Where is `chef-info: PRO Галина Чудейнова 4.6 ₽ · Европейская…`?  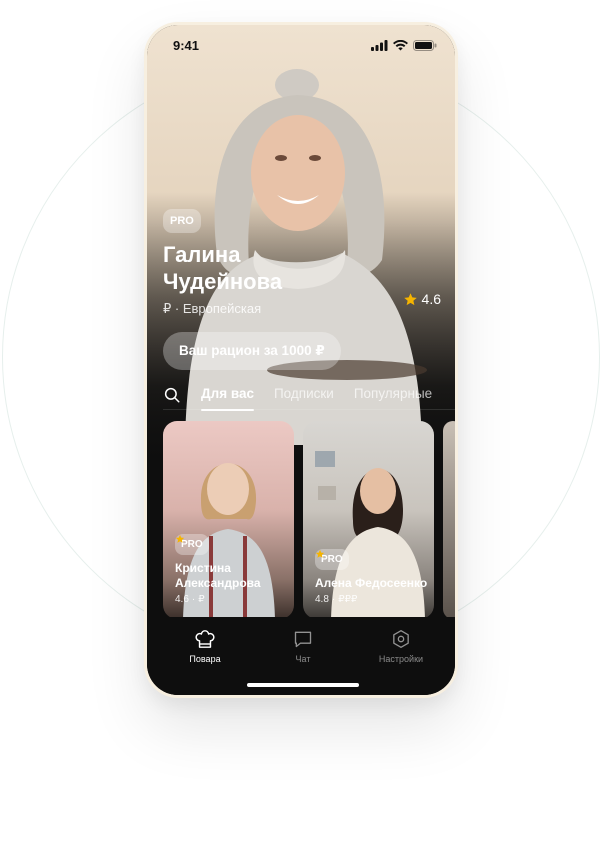 chef-info: PRO Галина Чудейнова 4.6 ₽ · Европейская… is located at coordinates (304, 289).